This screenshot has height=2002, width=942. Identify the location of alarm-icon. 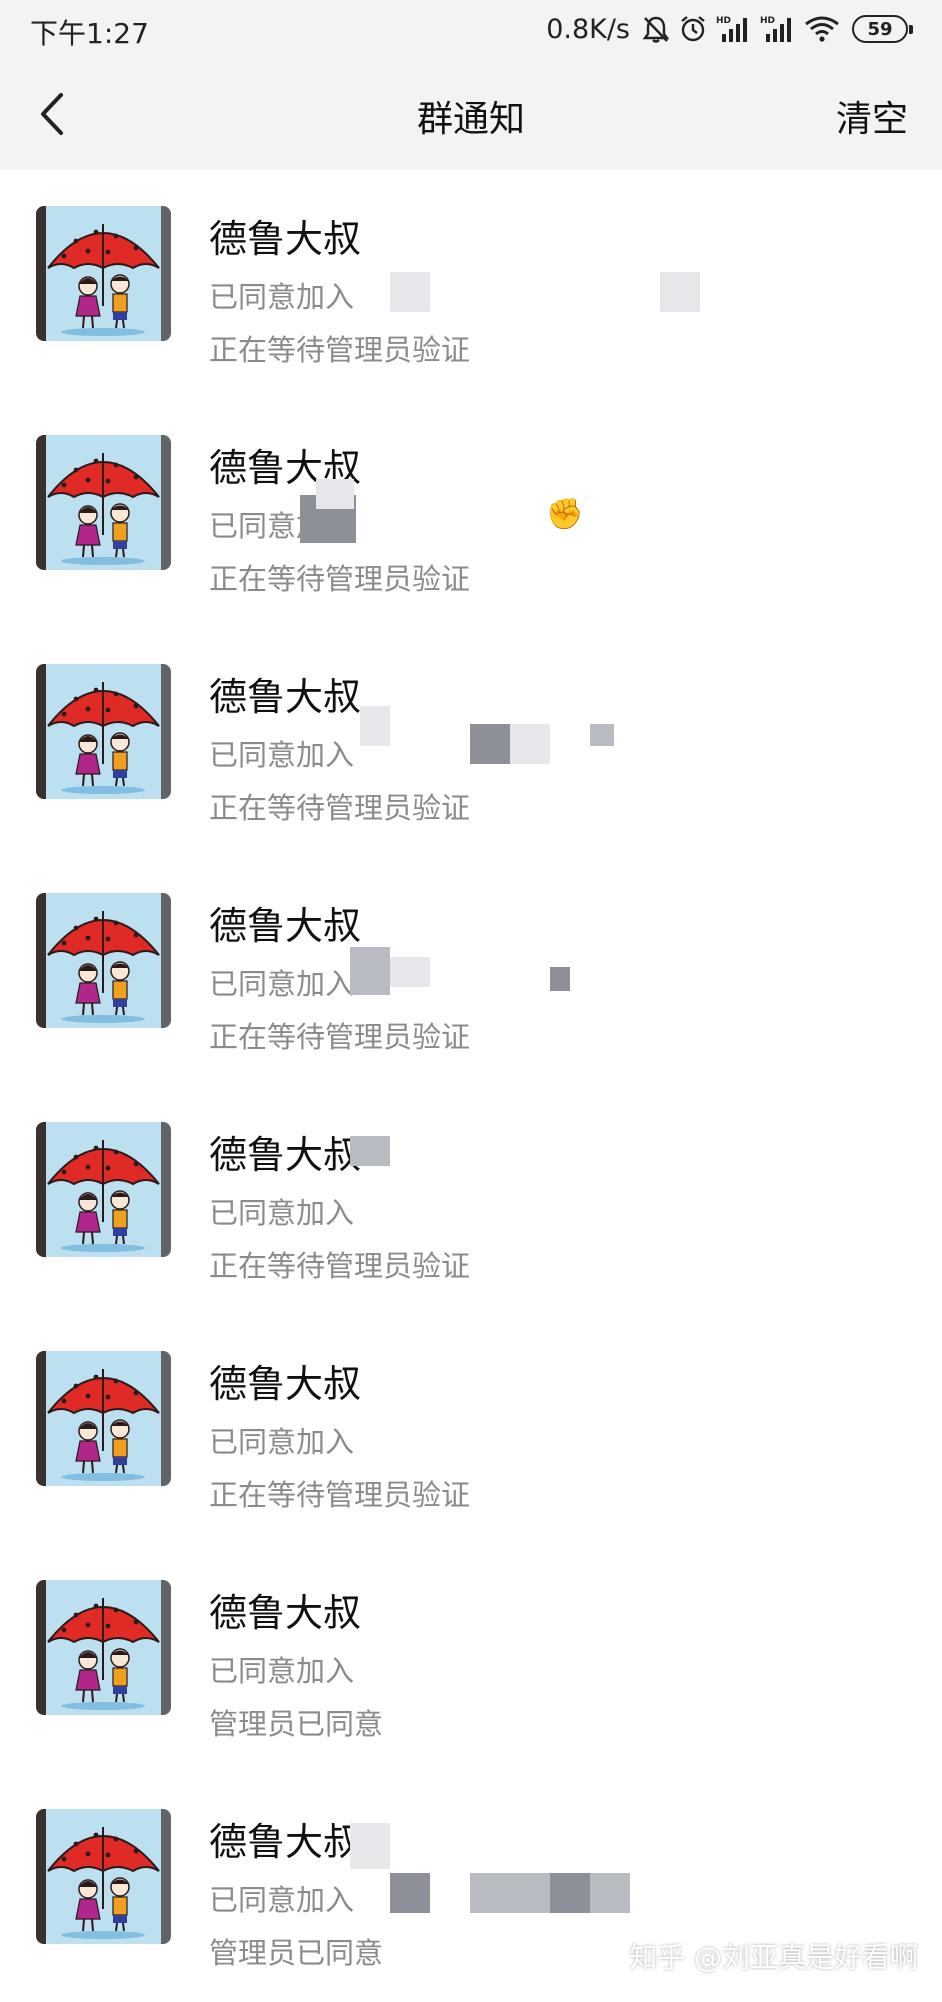
(693, 29).